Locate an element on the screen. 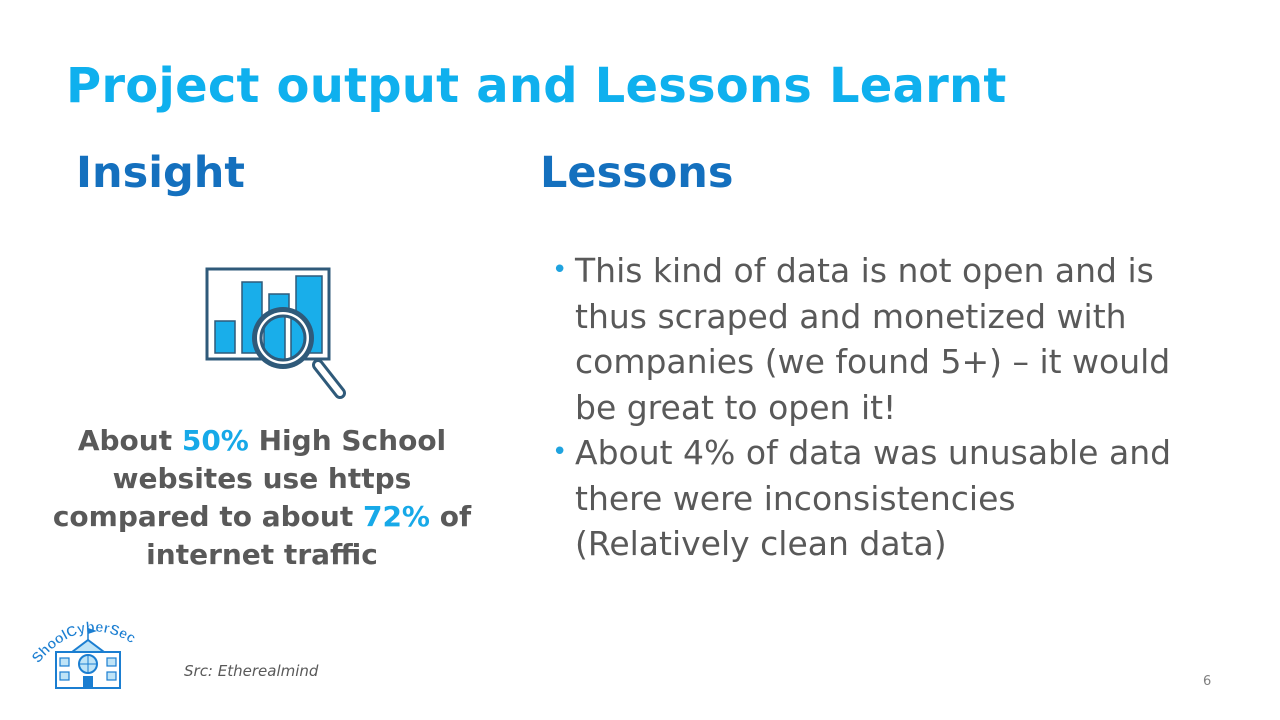  lessons-heading: Lessons is located at coordinates (637, 173).